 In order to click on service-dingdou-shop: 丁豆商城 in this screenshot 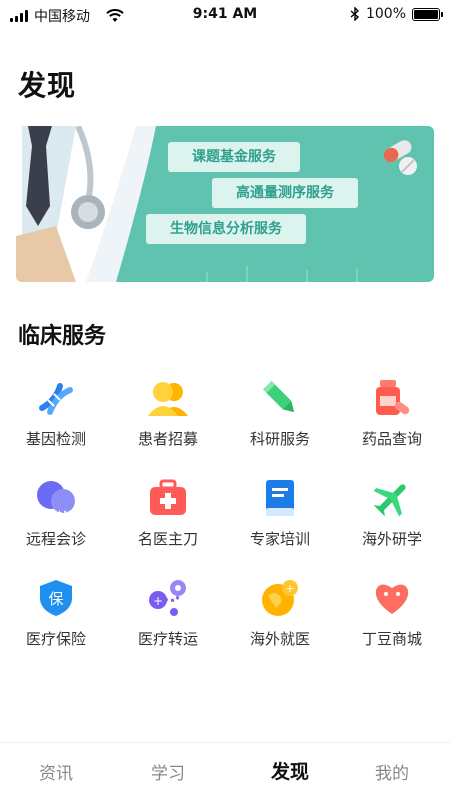, I will do `click(392, 615)`.